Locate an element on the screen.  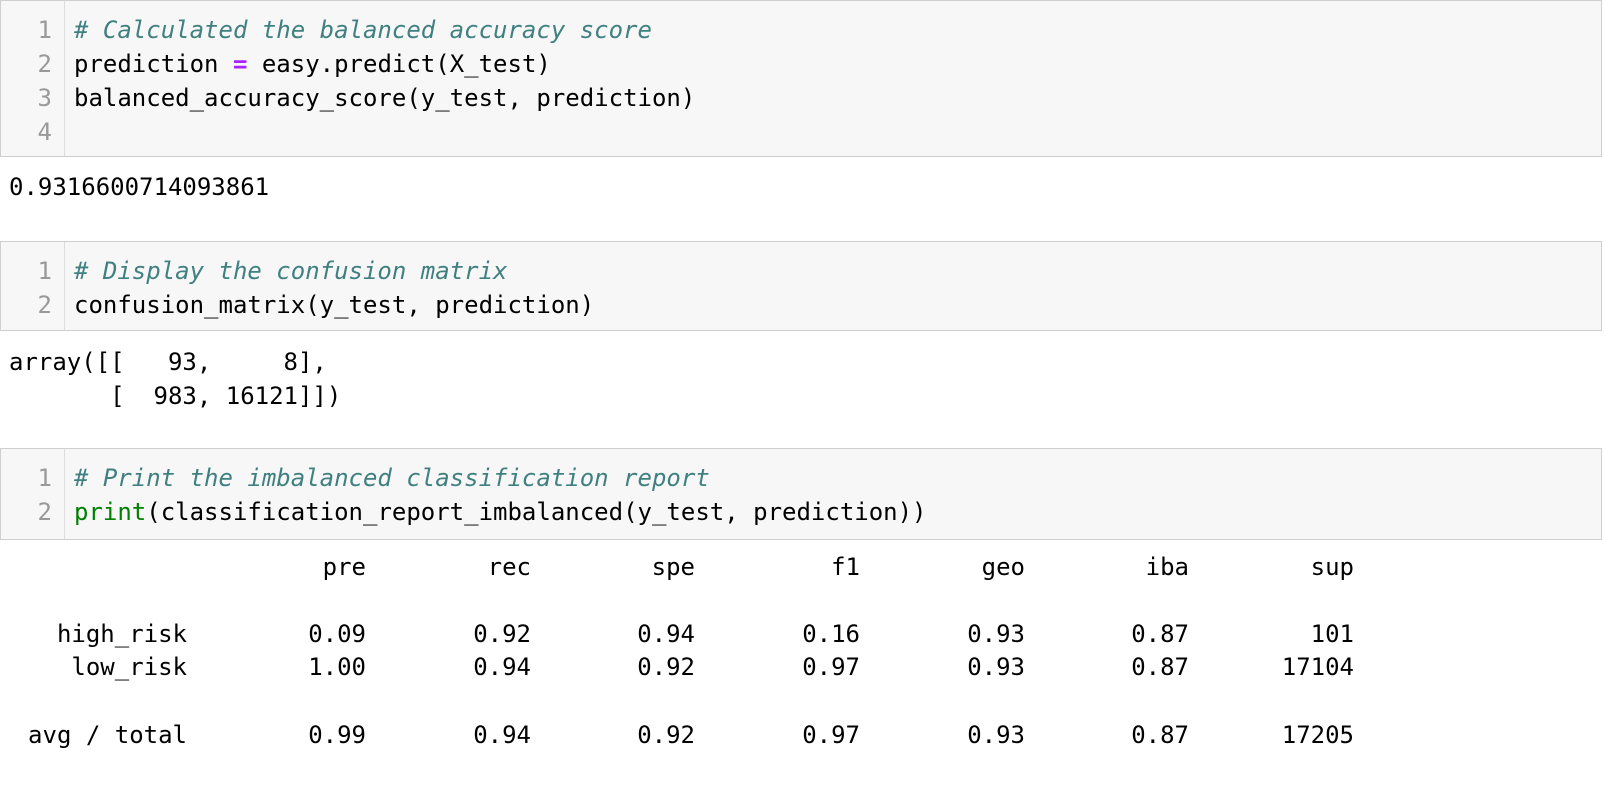
code-comment: # Display the confusion matrix is located at coordinates (291, 271).